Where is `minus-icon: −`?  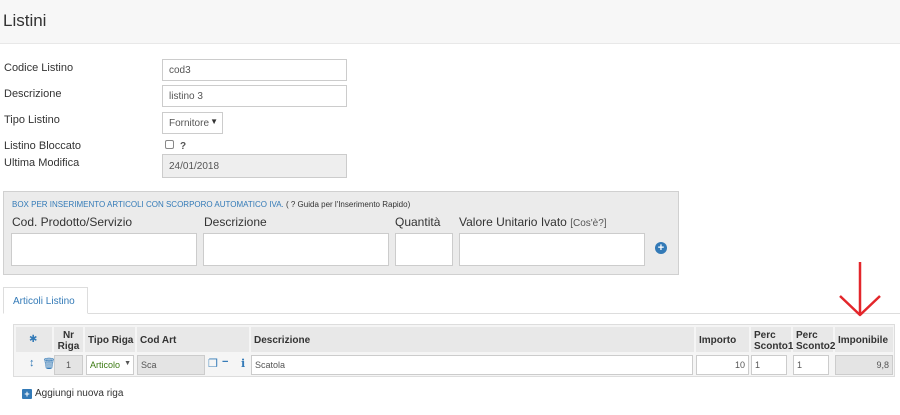 minus-icon: − is located at coordinates (225, 362).